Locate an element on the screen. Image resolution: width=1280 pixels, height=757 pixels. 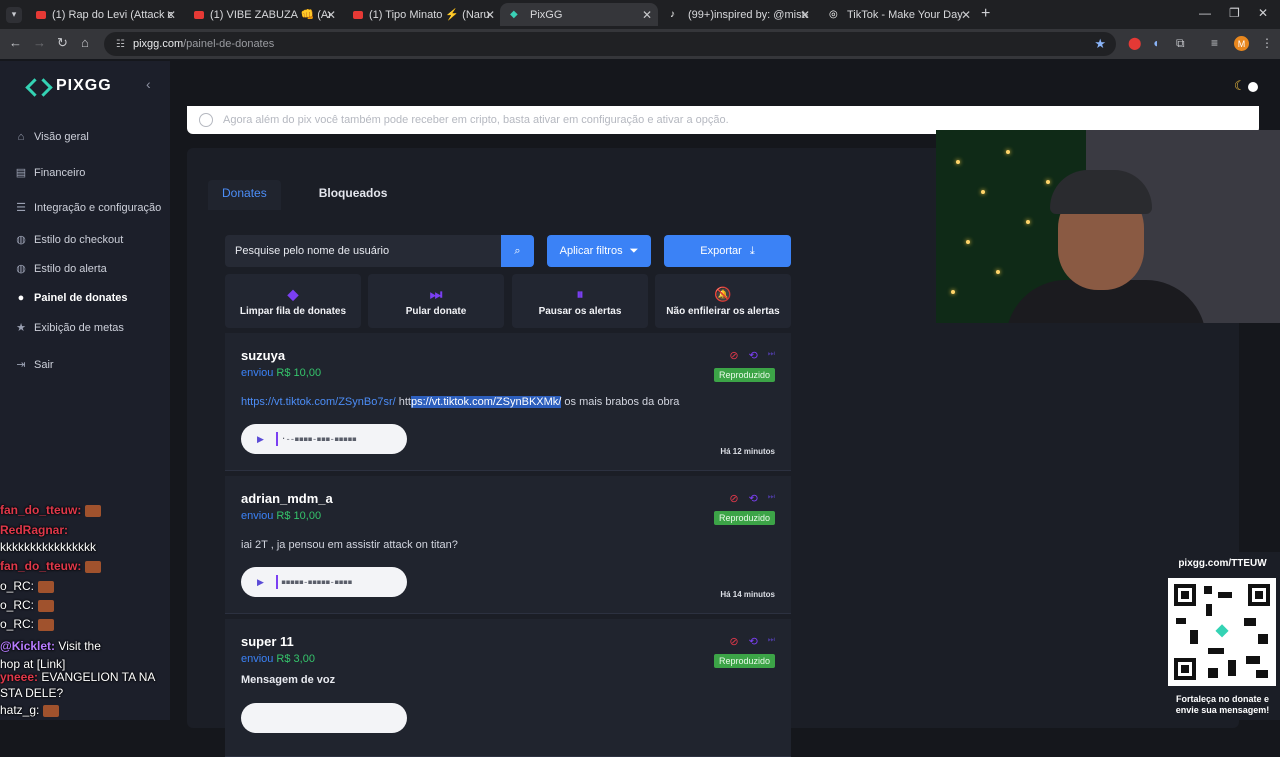
audio-player: ▶ ▪▪▪▪▪-▪▪▪▪▪-▪▪▪▪ is located at coordinates (324, 582).